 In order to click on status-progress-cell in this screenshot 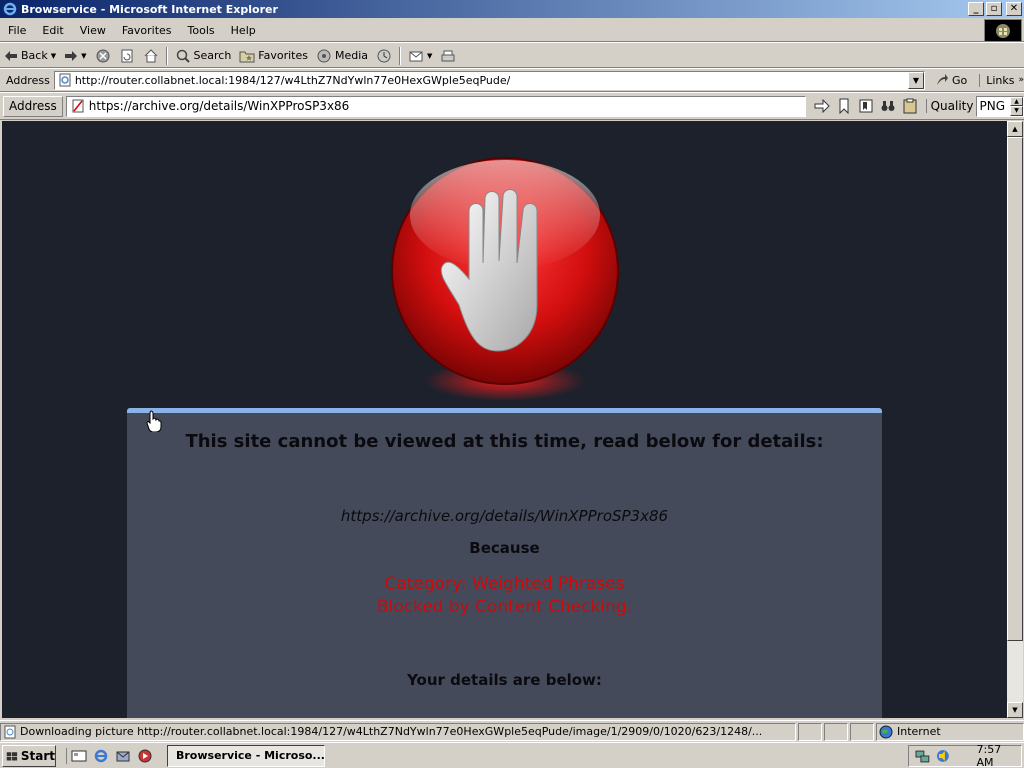, I will do `click(810, 731)`.